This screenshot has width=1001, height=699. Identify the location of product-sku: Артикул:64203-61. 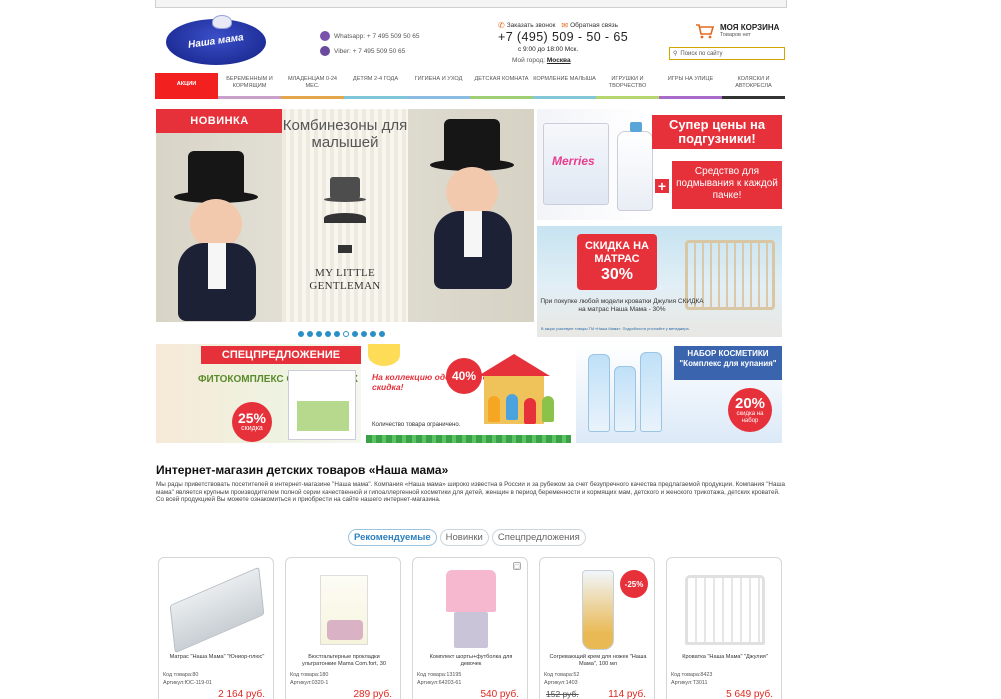
(439, 683).